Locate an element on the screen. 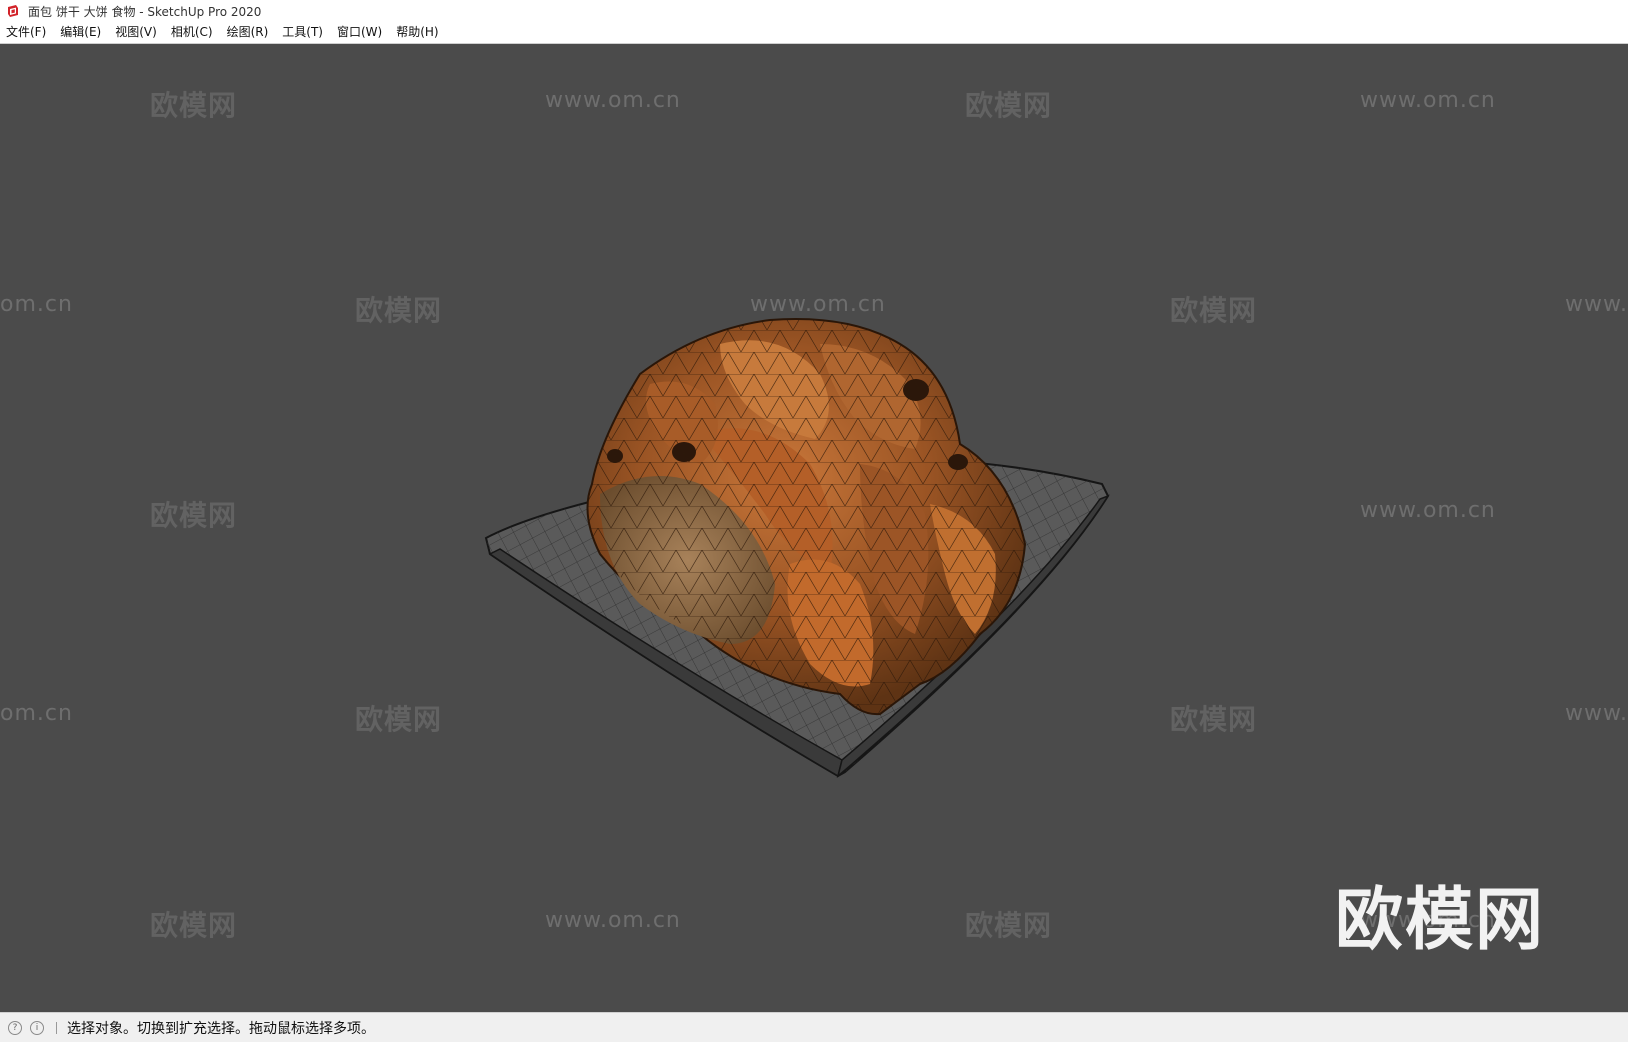 The image size is (1628, 1042). status-bar: ? i 选择对象。切换到扩充选择。拖动鼠标选择多项。 is located at coordinates (814, 1027).